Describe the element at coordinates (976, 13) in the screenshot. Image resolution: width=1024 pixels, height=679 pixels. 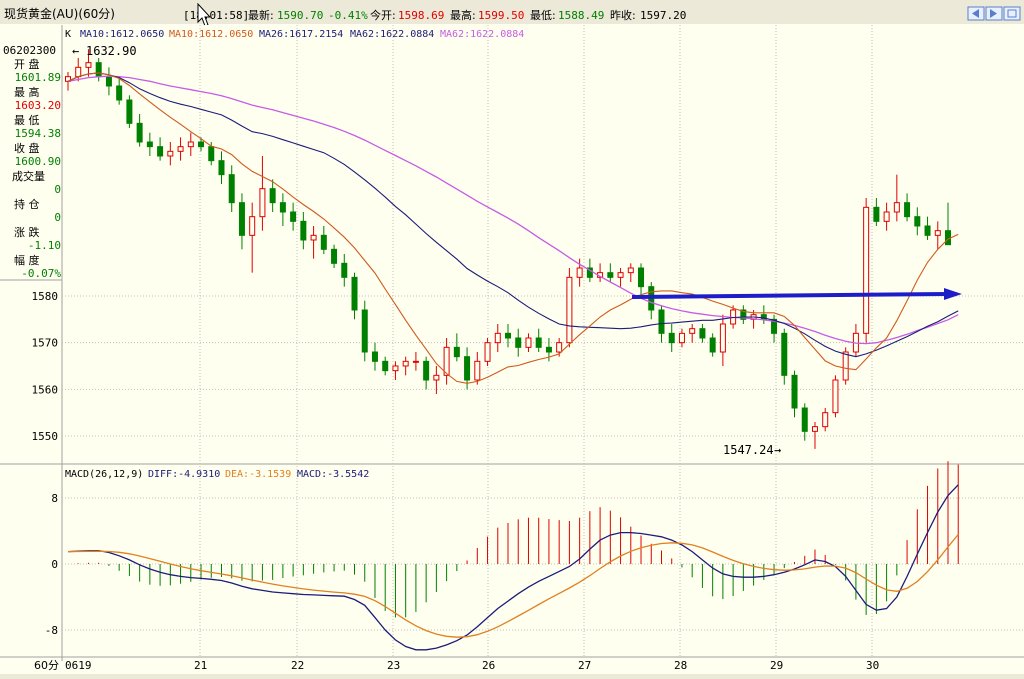
I see `prev-icon` at that location.